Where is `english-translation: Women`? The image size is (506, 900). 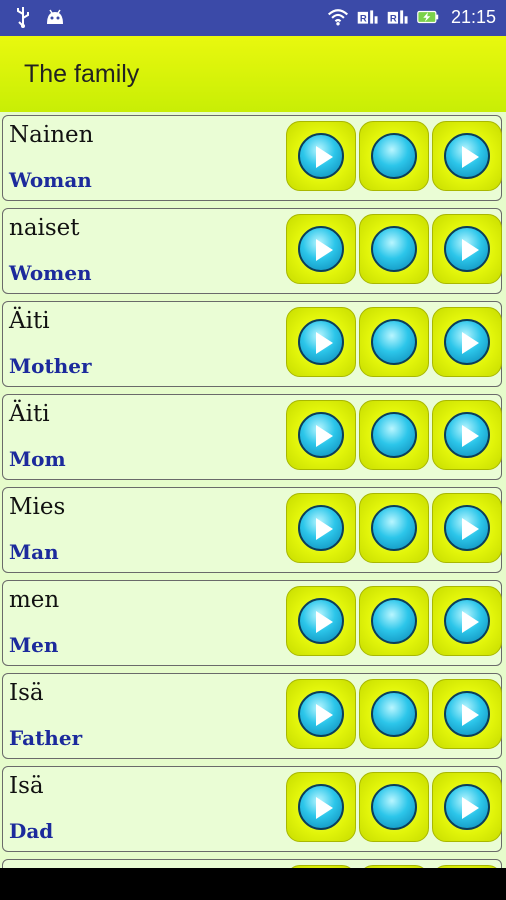
english-translation: Women is located at coordinates (50, 273).